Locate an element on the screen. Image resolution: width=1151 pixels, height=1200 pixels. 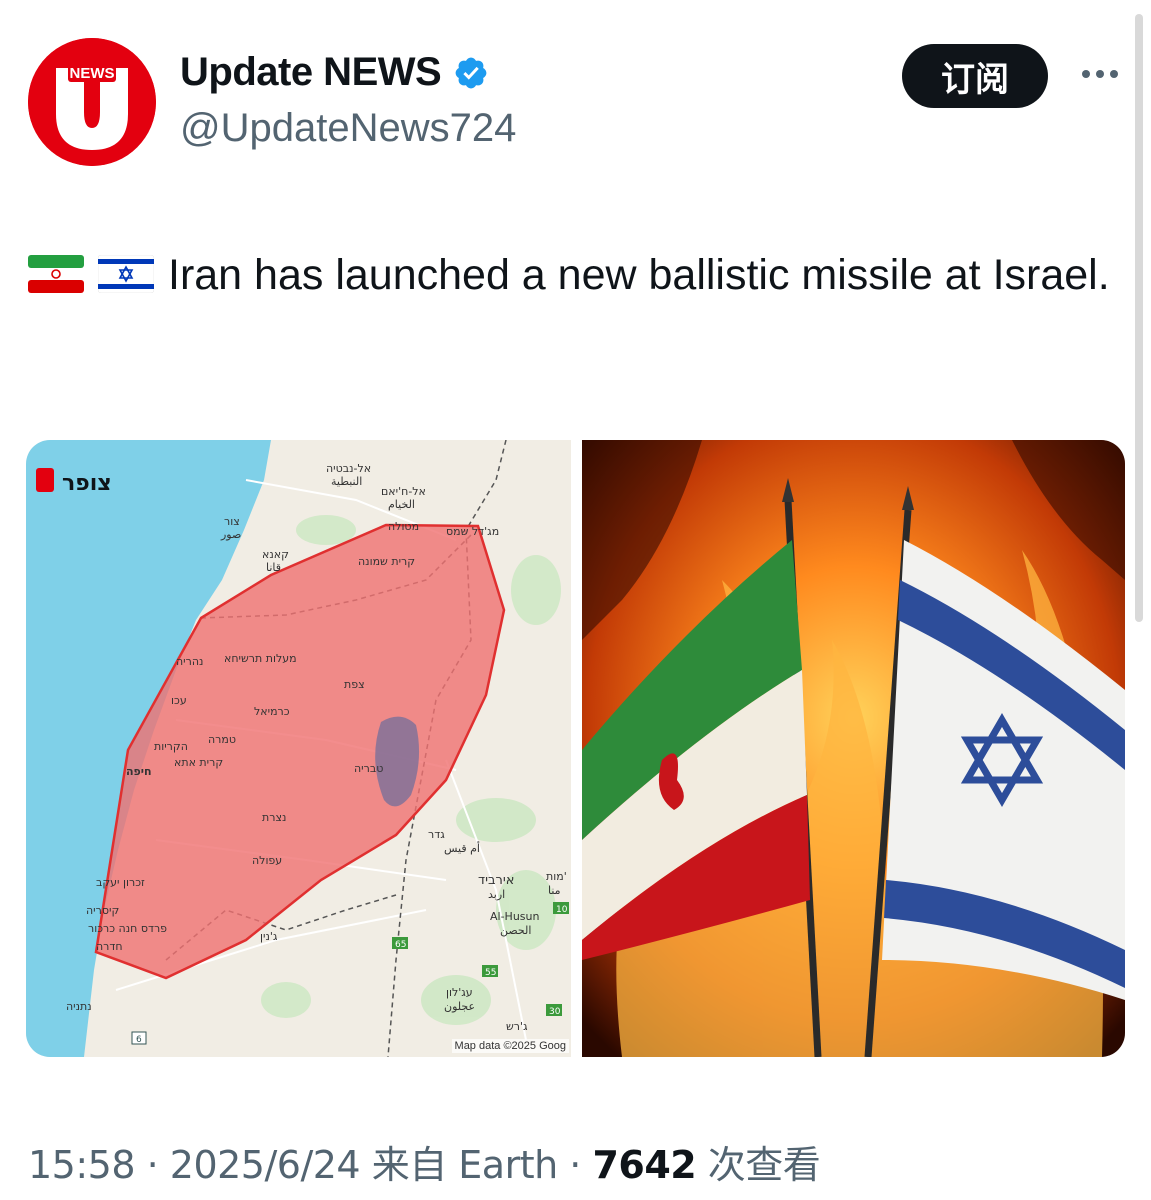
map-label: חיפה is located at coordinates (139, 771).